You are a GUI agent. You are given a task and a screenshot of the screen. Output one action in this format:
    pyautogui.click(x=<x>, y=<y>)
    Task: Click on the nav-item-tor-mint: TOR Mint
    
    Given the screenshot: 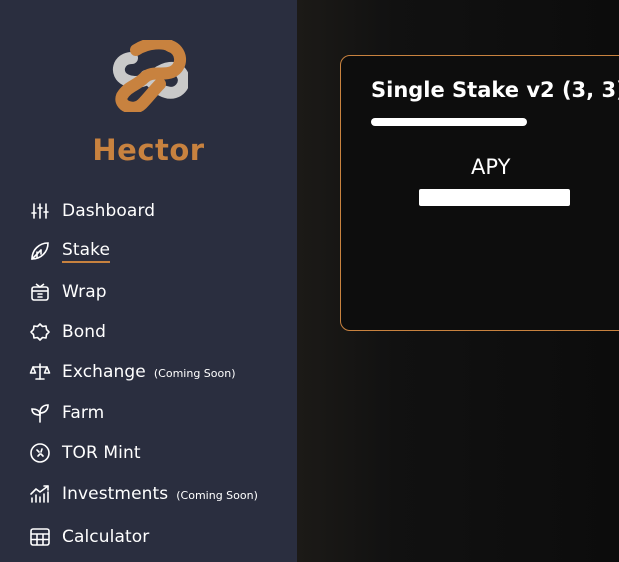 What is the action you would take?
    pyautogui.click(x=85, y=453)
    